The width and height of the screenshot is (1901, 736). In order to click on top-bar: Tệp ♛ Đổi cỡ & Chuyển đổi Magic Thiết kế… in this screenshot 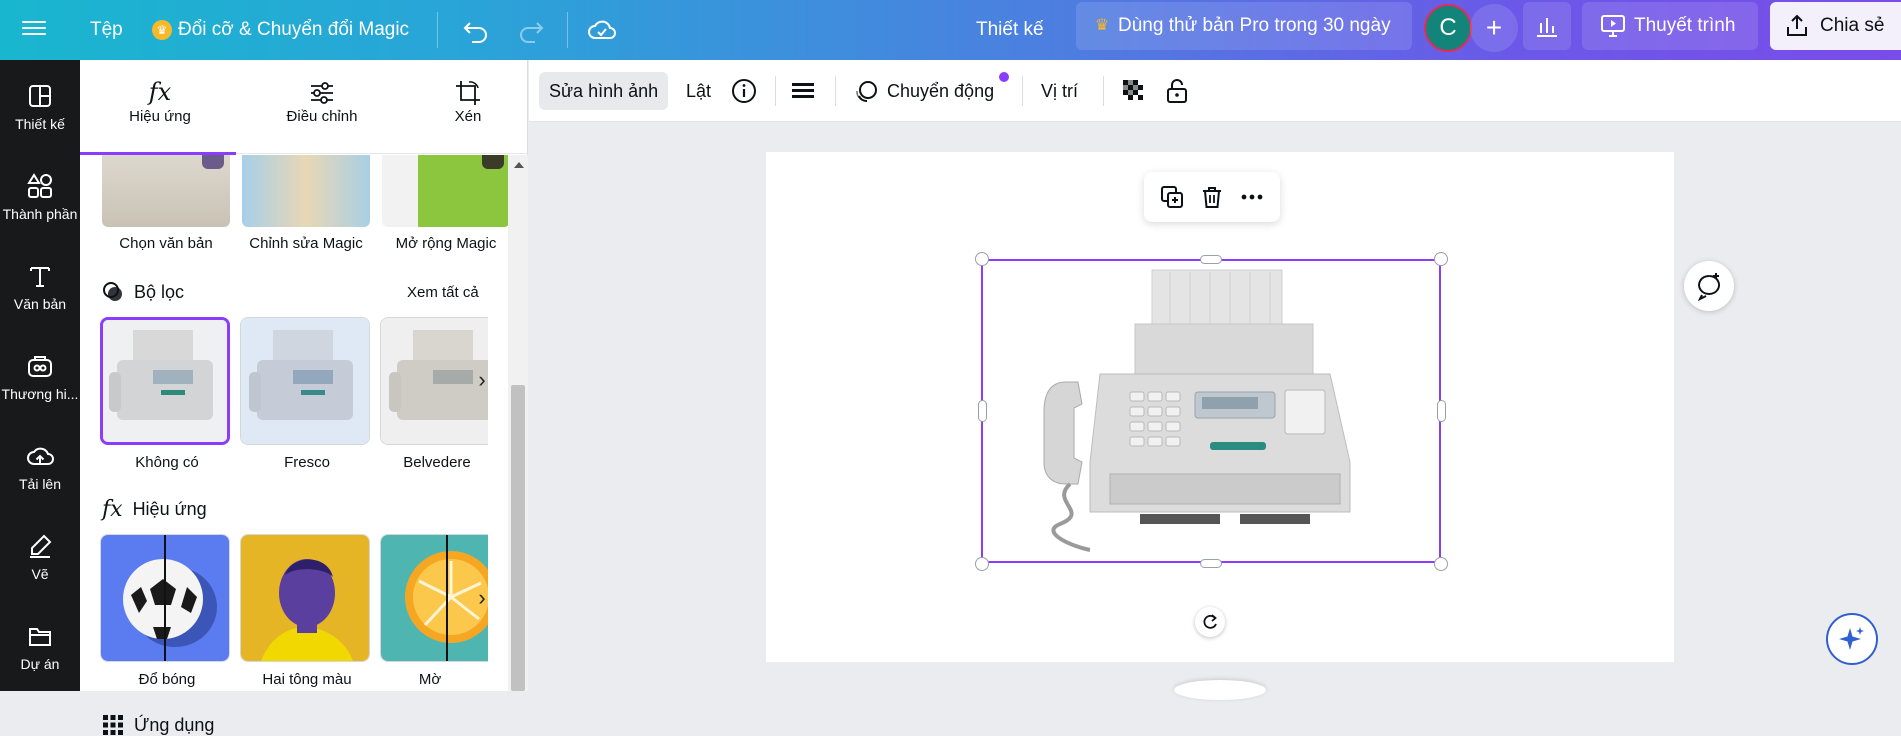, I will do `click(950, 30)`.